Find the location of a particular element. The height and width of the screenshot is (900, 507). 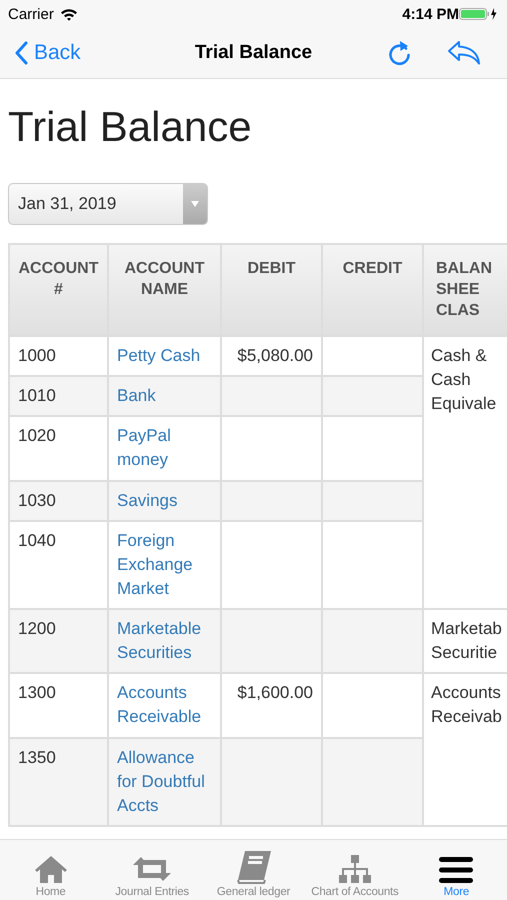

tab-item: More is located at coordinates (456, 870).